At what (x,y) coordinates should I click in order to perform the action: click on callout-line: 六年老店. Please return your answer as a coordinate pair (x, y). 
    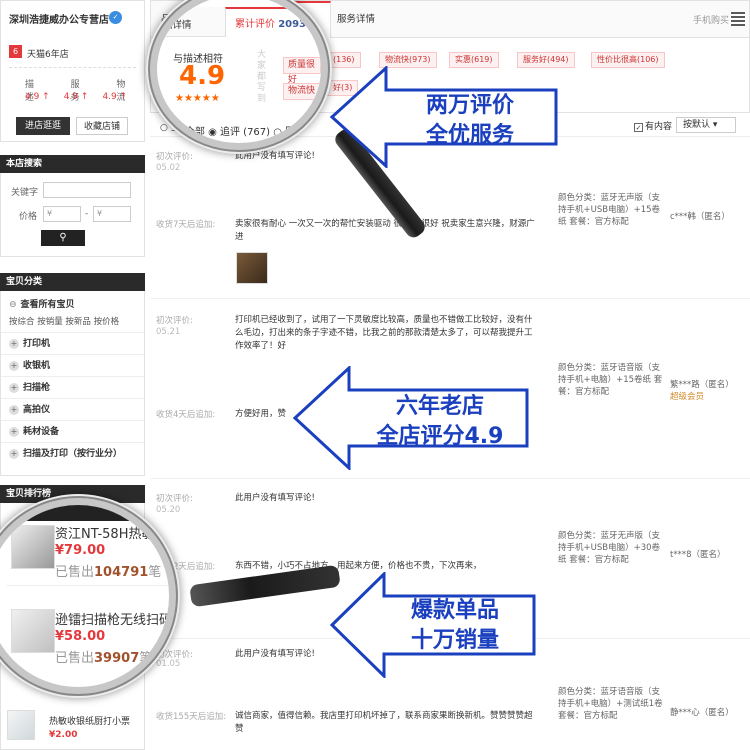
    Looking at the image, I should click on (439, 406).